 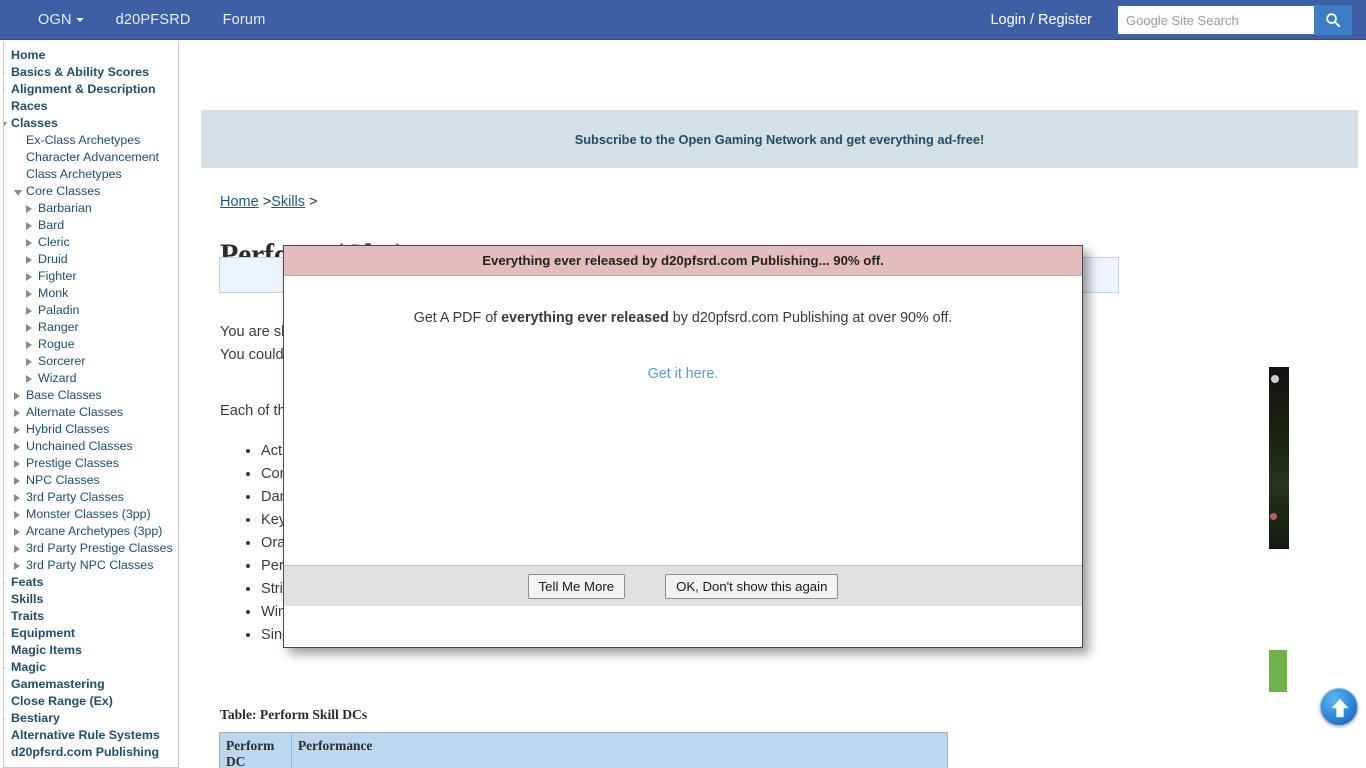 I want to click on sidebar-item-bestiary: Bestiary, so click(x=91, y=718).